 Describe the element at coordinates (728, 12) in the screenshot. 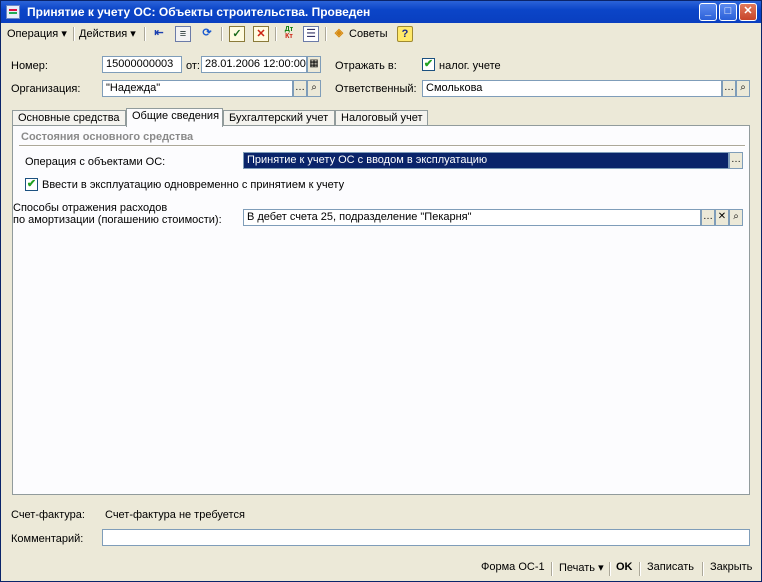

I see `maximize-button: □` at that location.